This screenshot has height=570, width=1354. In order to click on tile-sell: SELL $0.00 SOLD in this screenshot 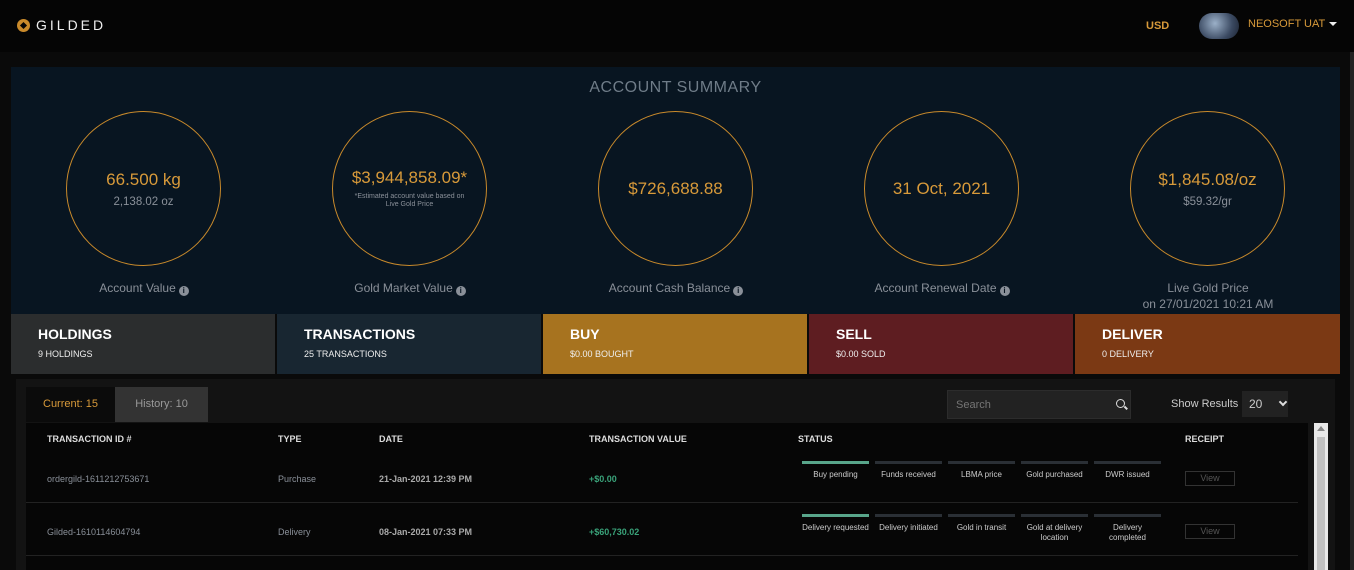, I will do `click(942, 344)`.